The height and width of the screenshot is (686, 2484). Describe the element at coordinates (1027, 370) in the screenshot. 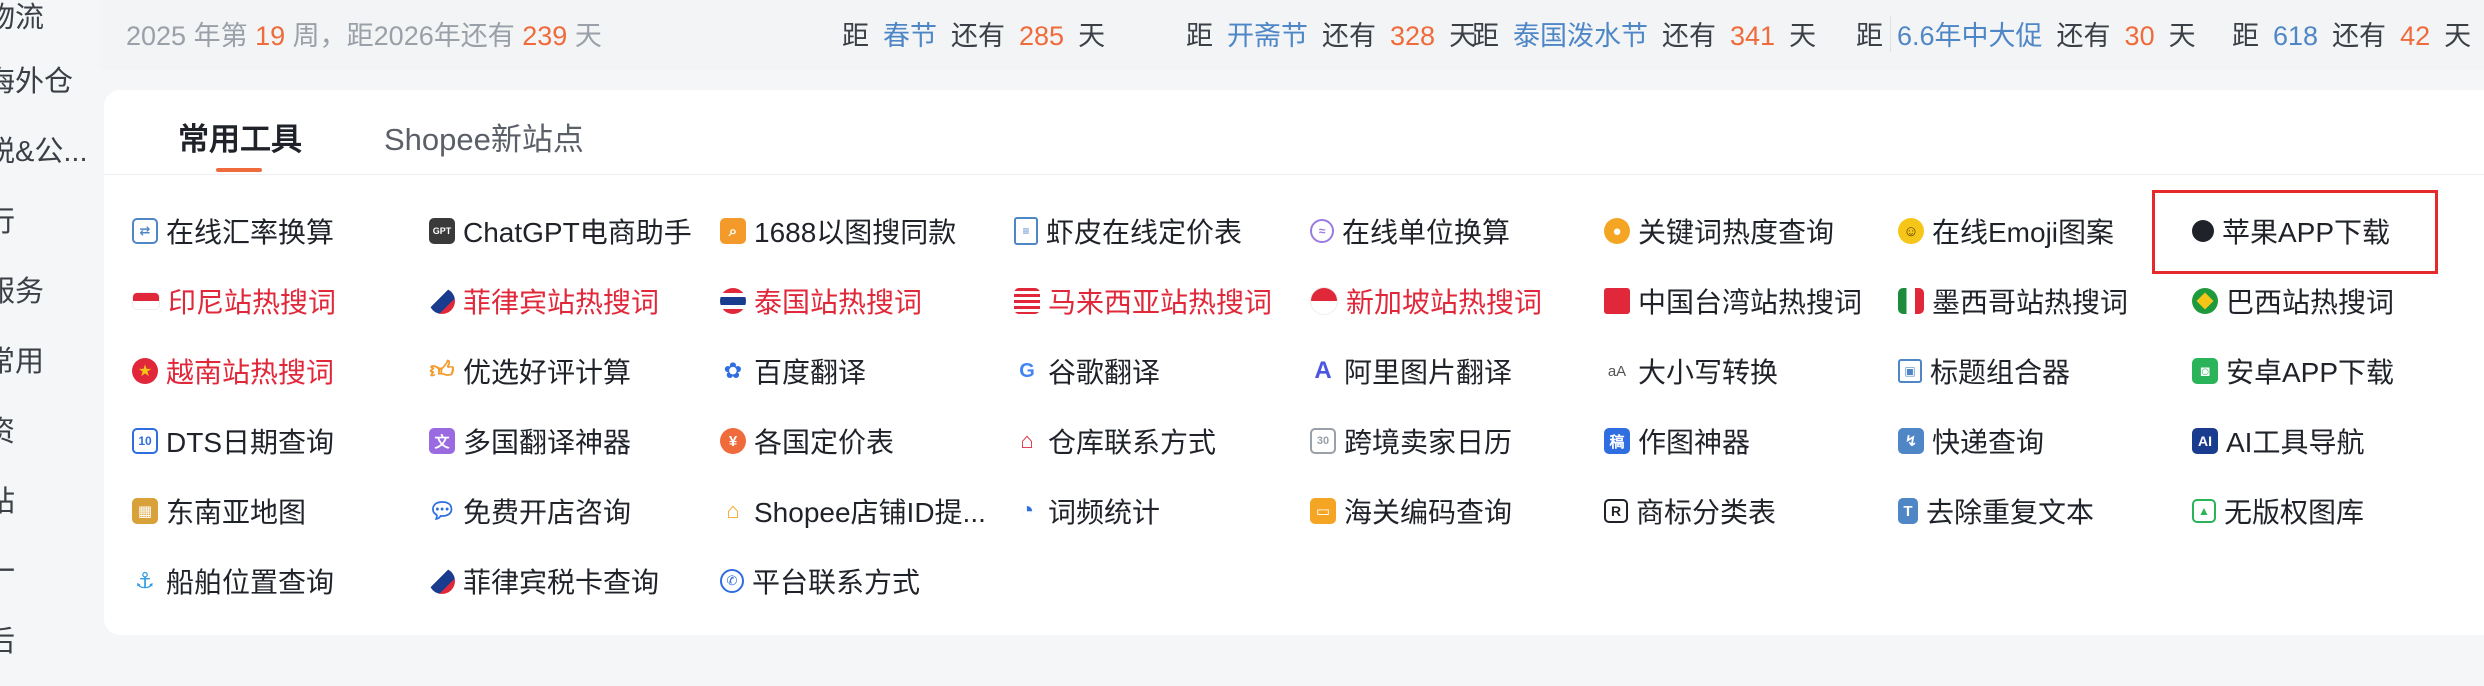

I see `google-icon: G` at that location.